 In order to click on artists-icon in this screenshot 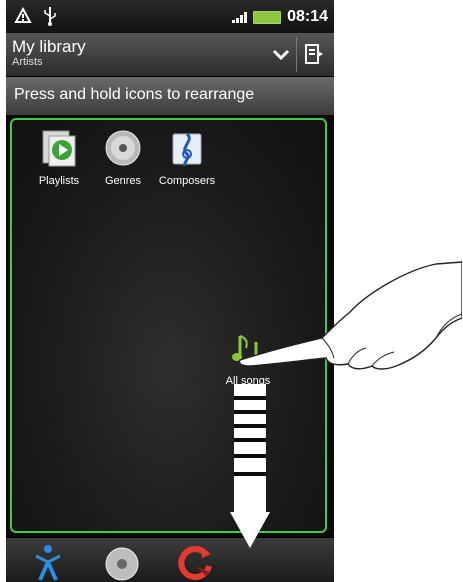, I will do `click(48, 562)`.